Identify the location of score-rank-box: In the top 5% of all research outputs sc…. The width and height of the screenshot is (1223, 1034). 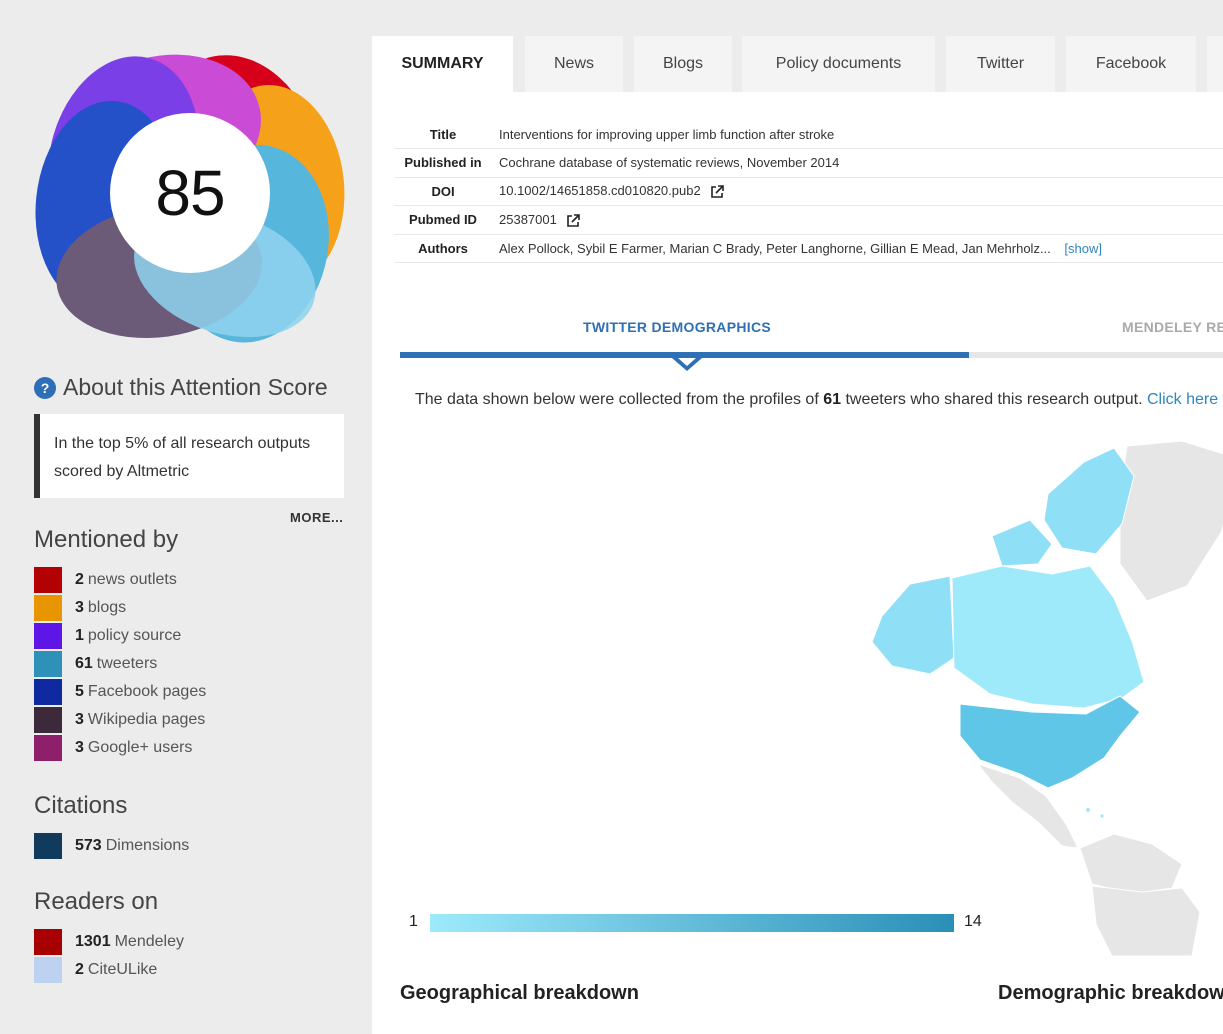
(189, 456).